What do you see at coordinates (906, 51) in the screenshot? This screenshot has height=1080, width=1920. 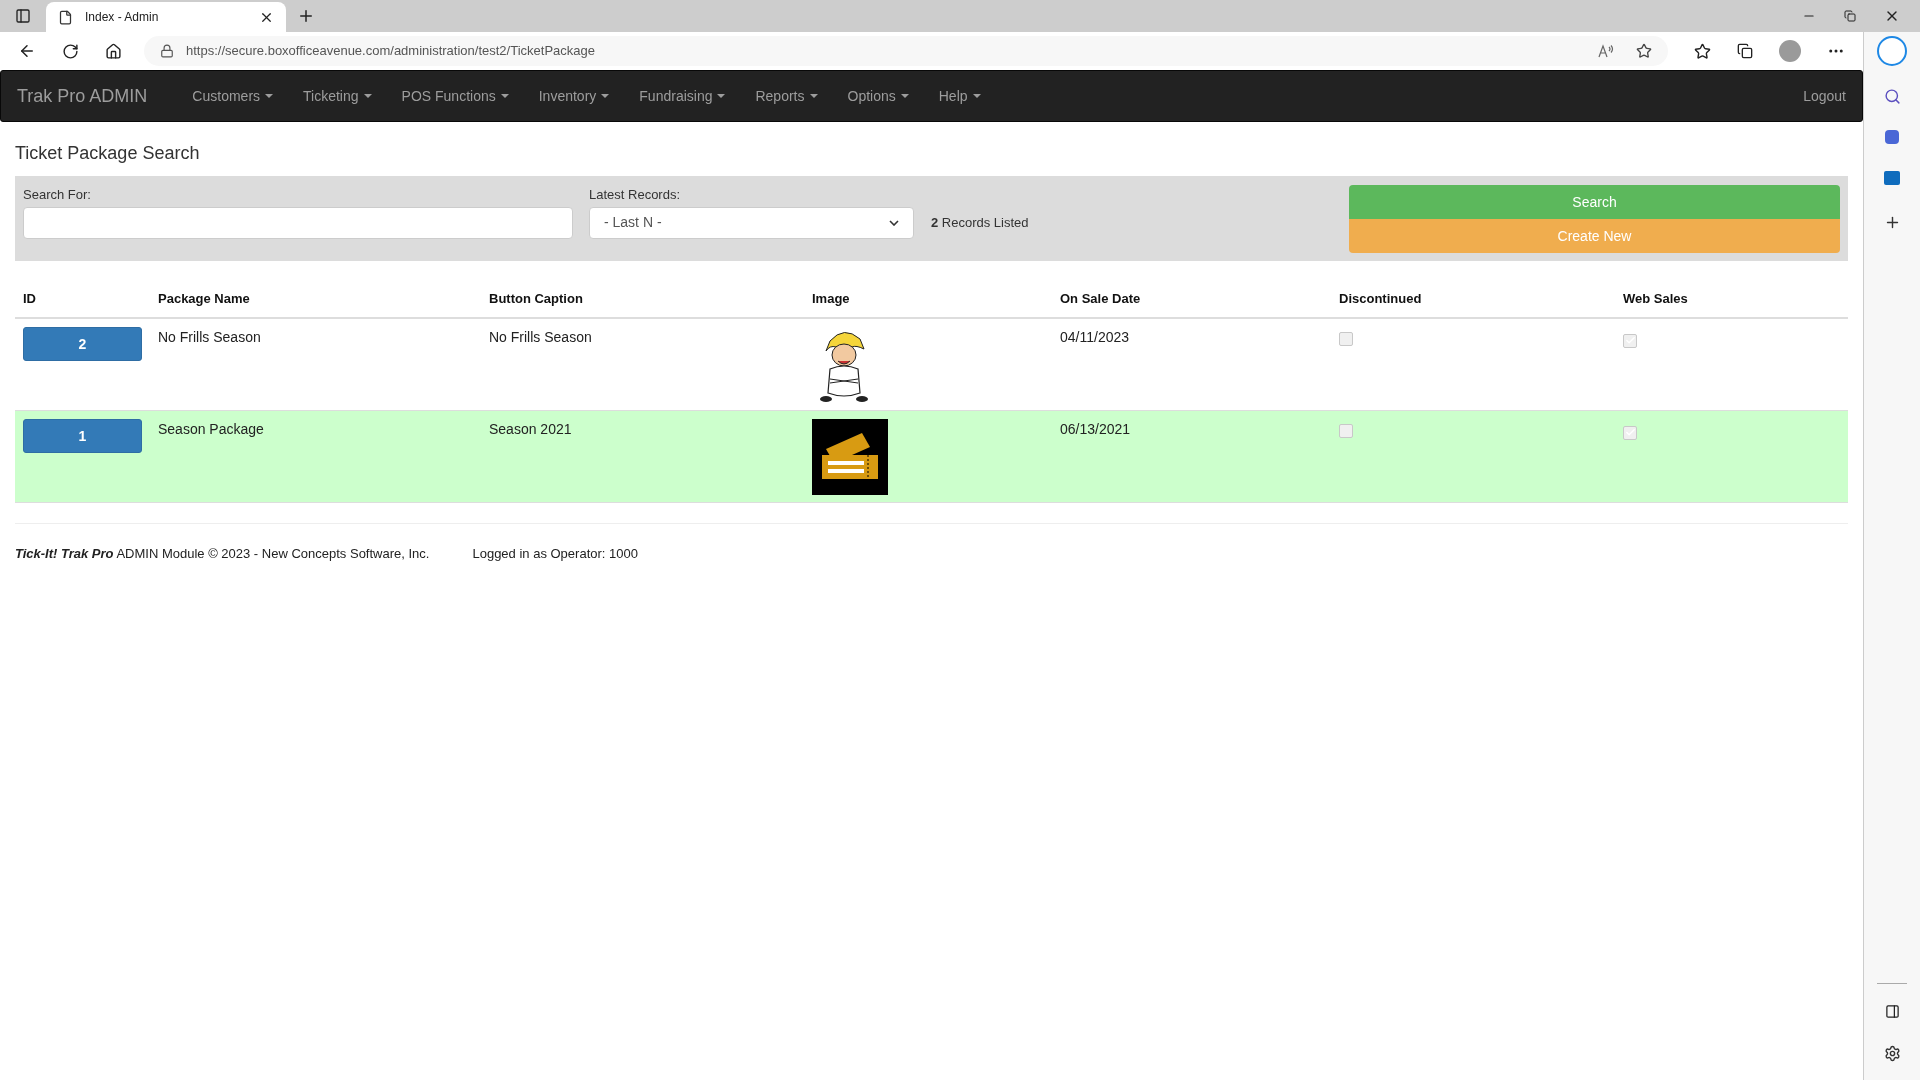 I see `address-bar: https://secure.boxofficeavenue.com/administration/test2/TicketPackage` at bounding box center [906, 51].